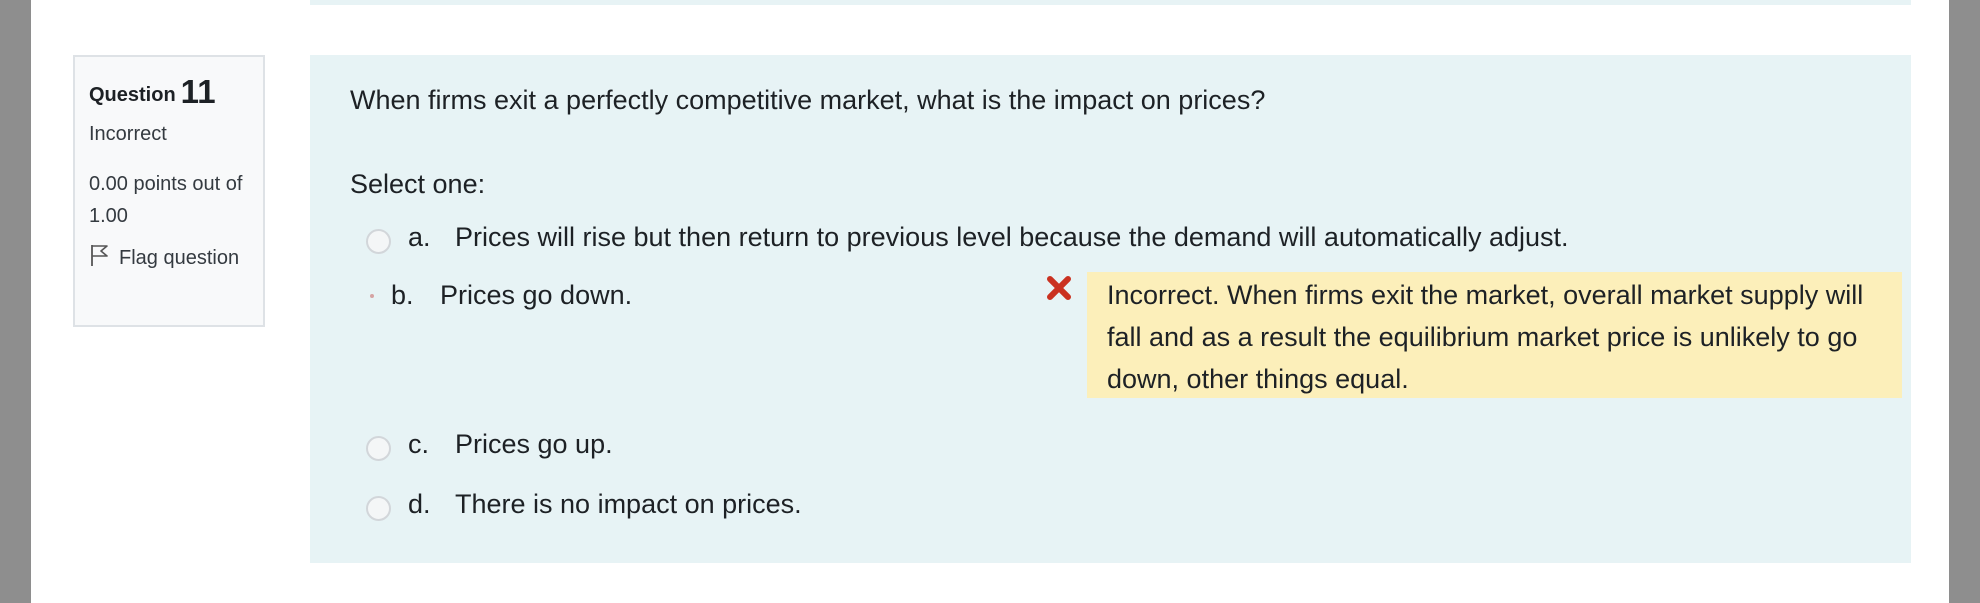  What do you see at coordinates (534, 444) in the screenshot?
I see `answer-c-text: Prices go up.` at bounding box center [534, 444].